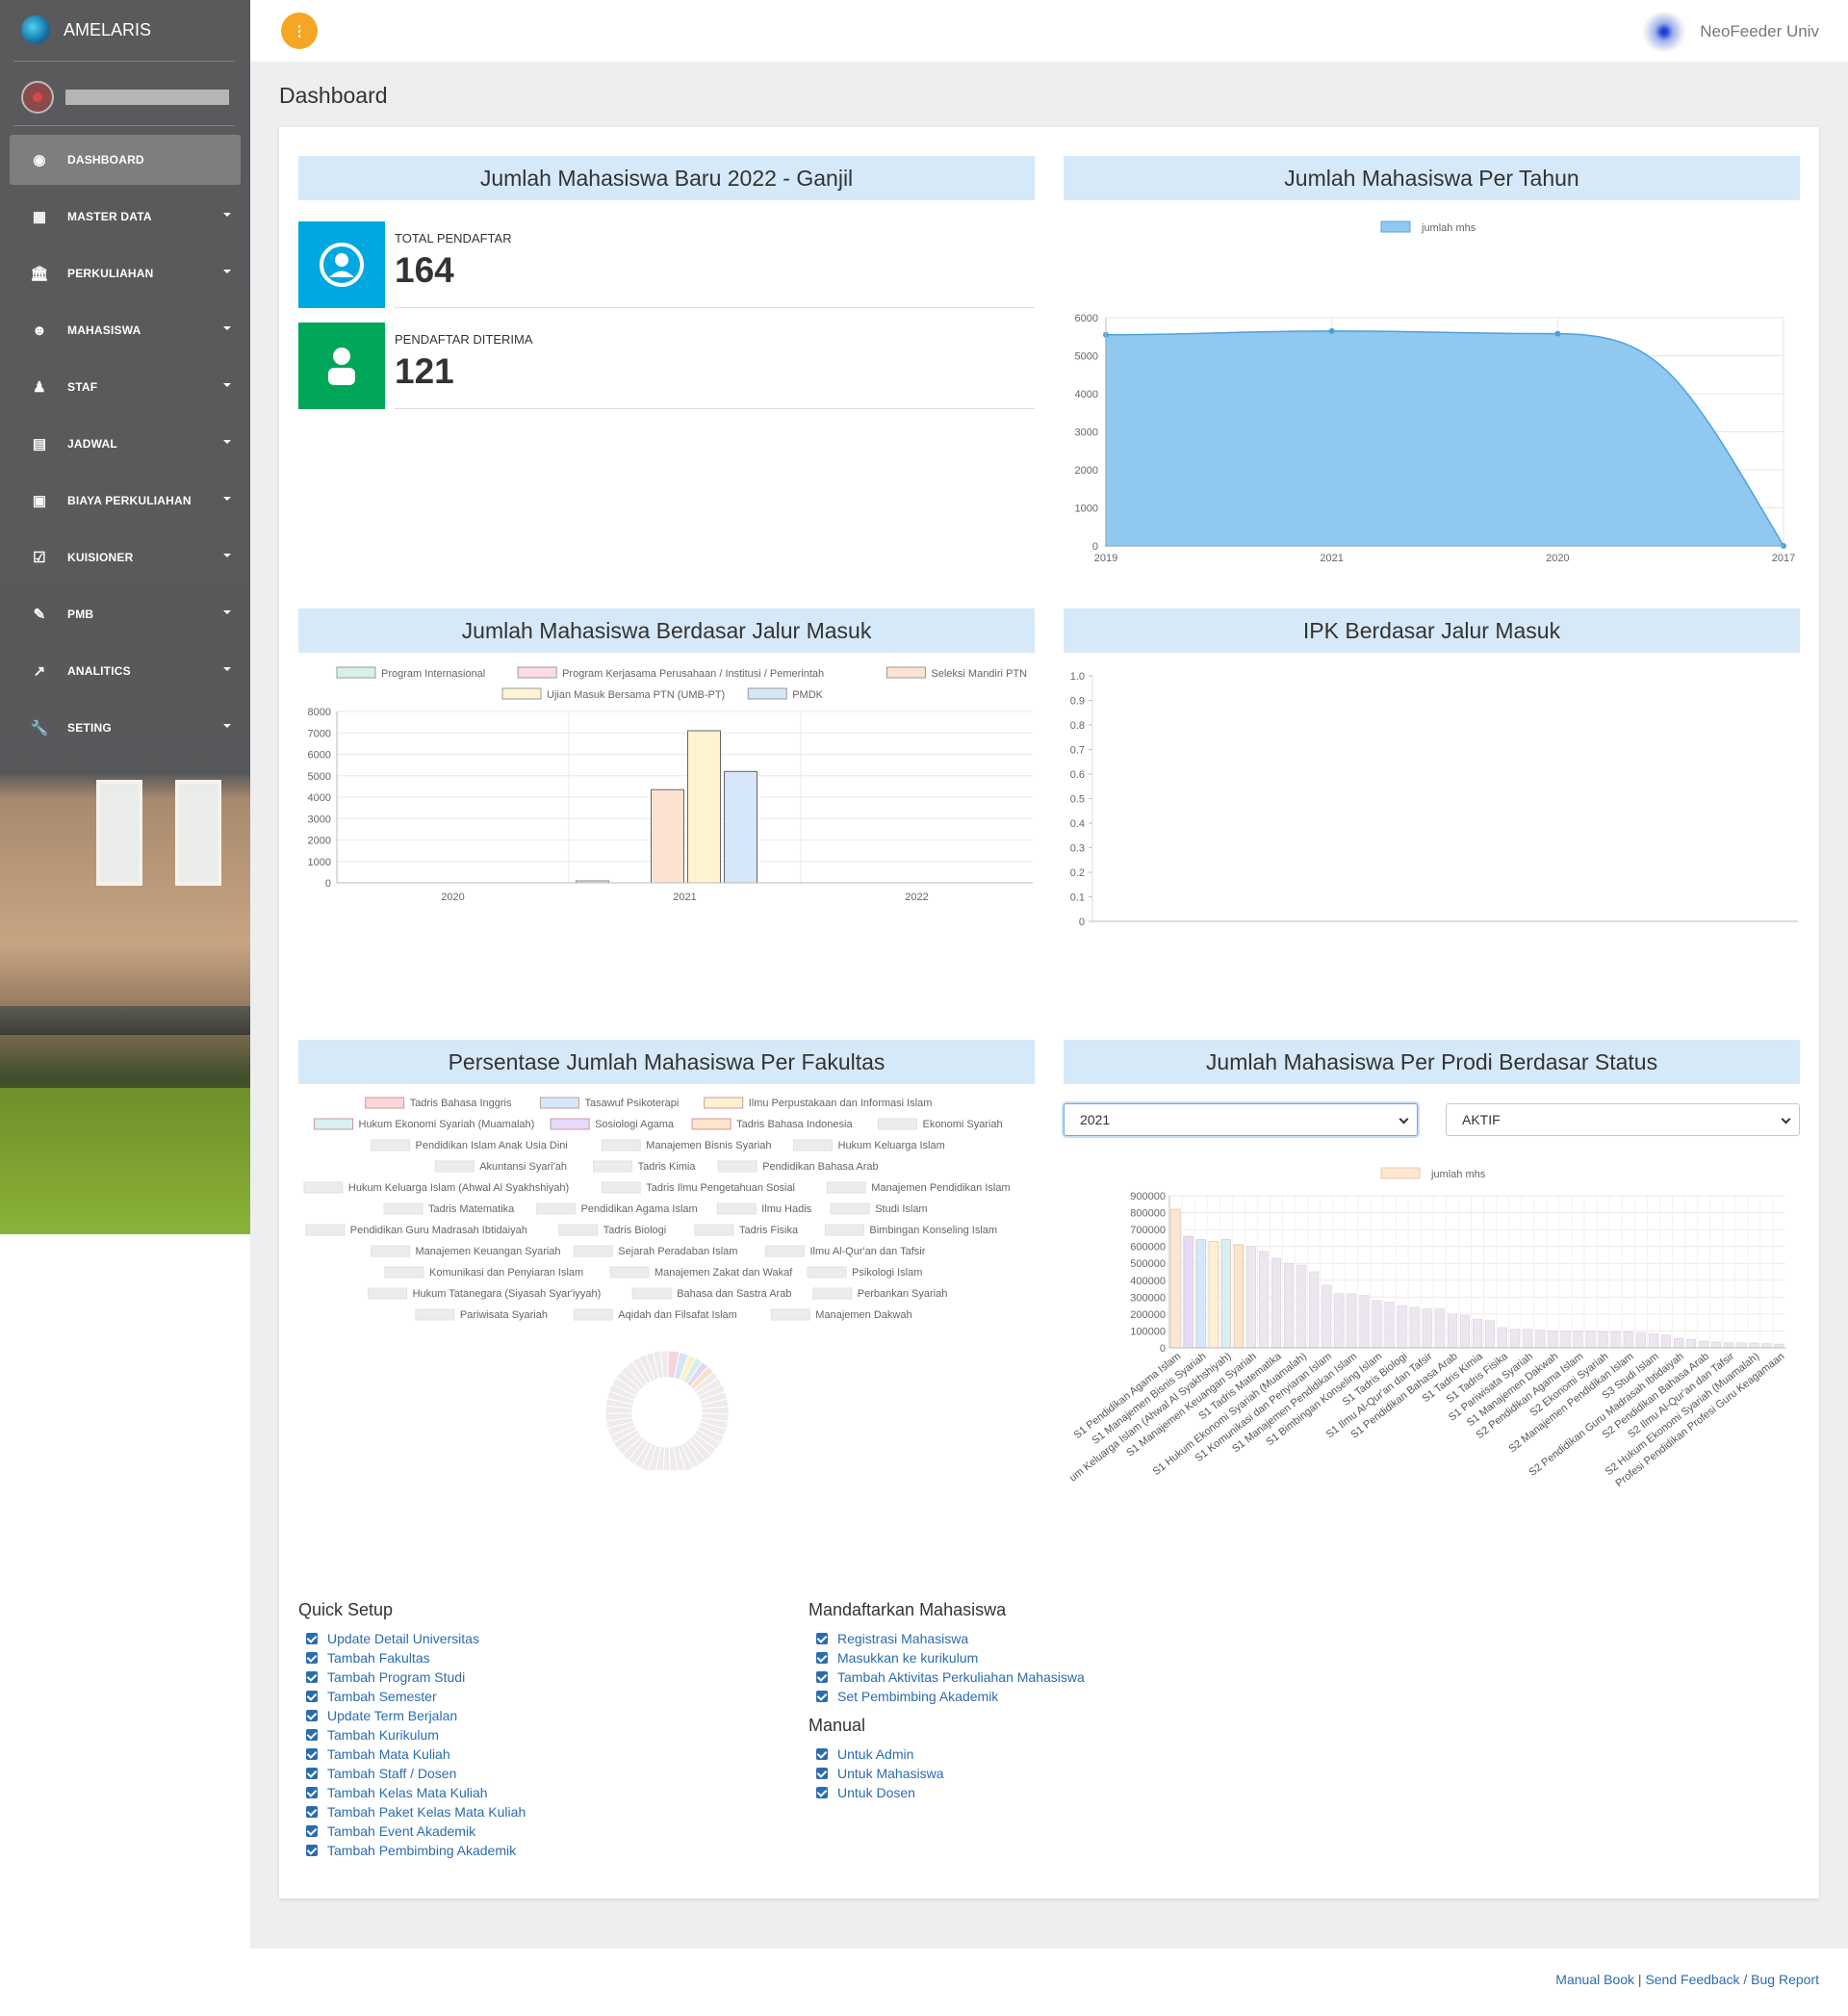 The width and height of the screenshot is (1848, 2016). Describe the element at coordinates (416, 1638) in the screenshot. I see `quick_setup-link: Update Detail Universitas` at that location.